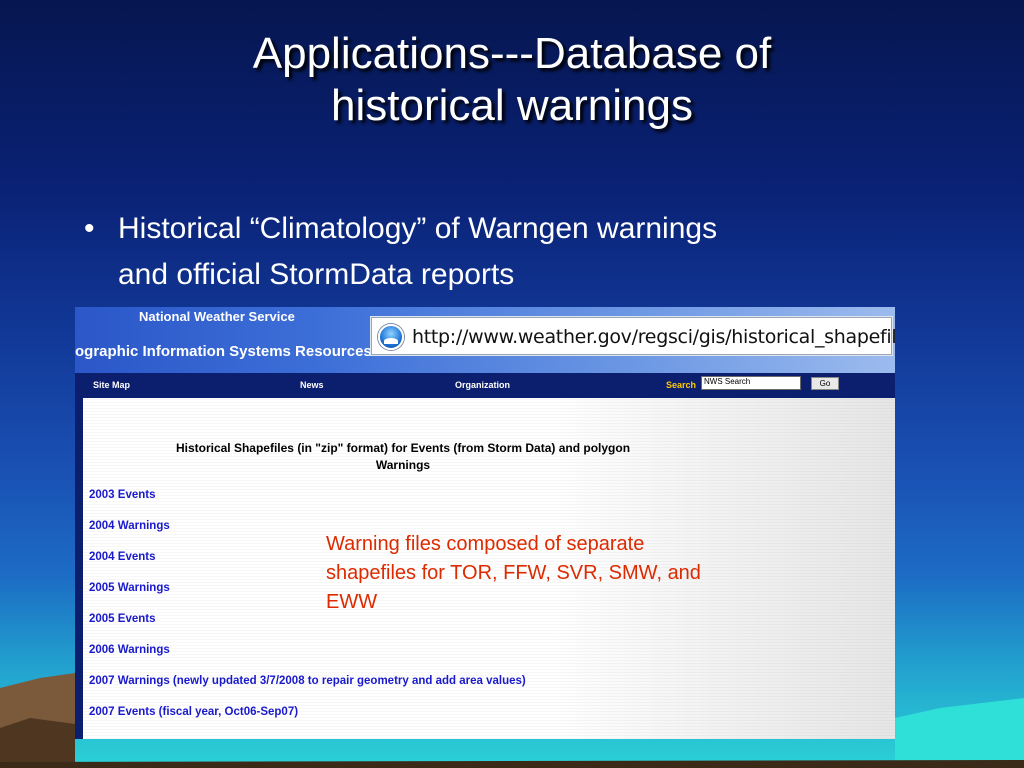 The image size is (1024, 768). What do you see at coordinates (111, 385) in the screenshot?
I see `nav-site-map-link: Site Map` at bounding box center [111, 385].